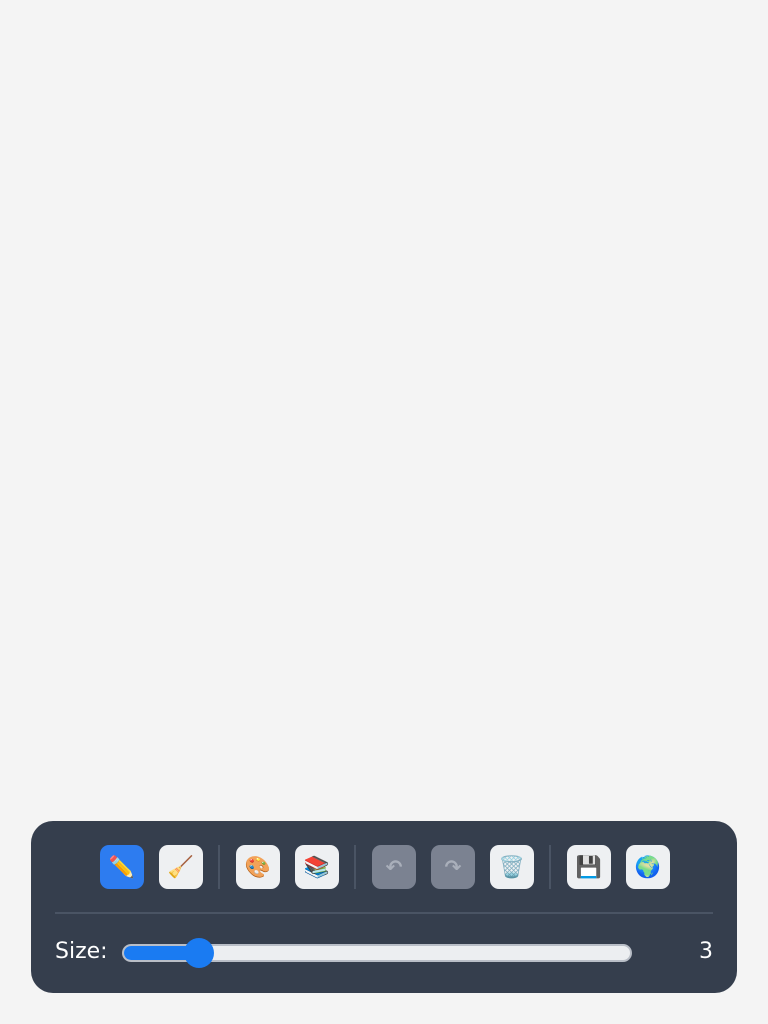 This screenshot has height=1024, width=768. I want to click on size-label: Size:, so click(81, 951).